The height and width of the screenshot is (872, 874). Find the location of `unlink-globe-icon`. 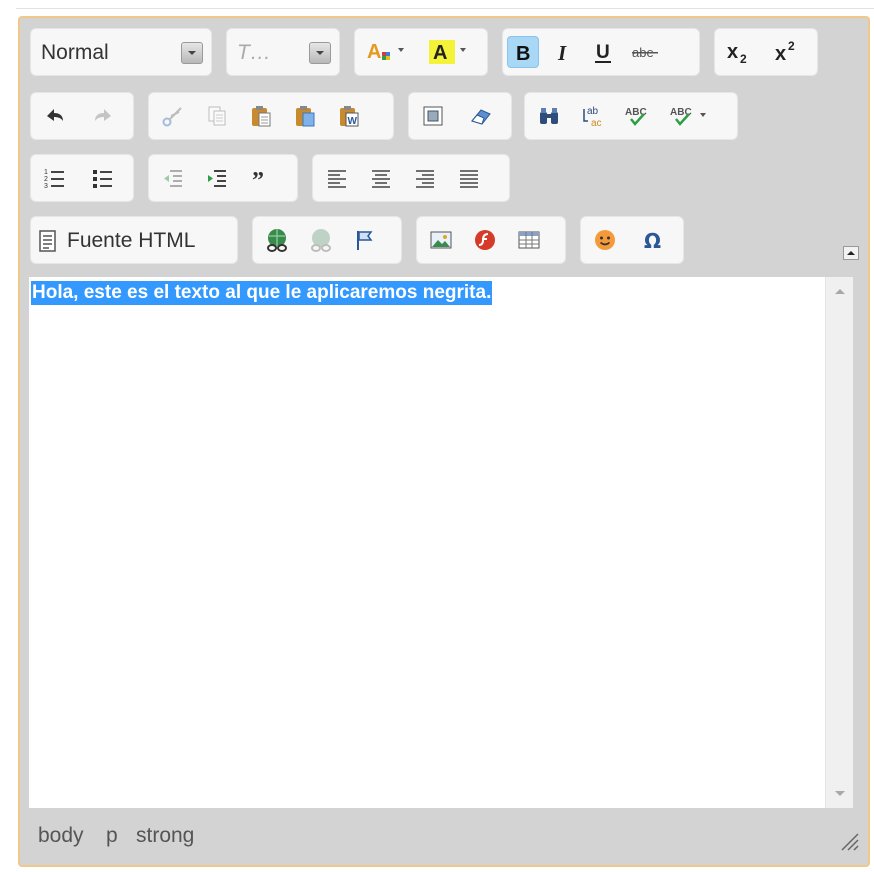

unlink-globe-icon is located at coordinates (321, 240).